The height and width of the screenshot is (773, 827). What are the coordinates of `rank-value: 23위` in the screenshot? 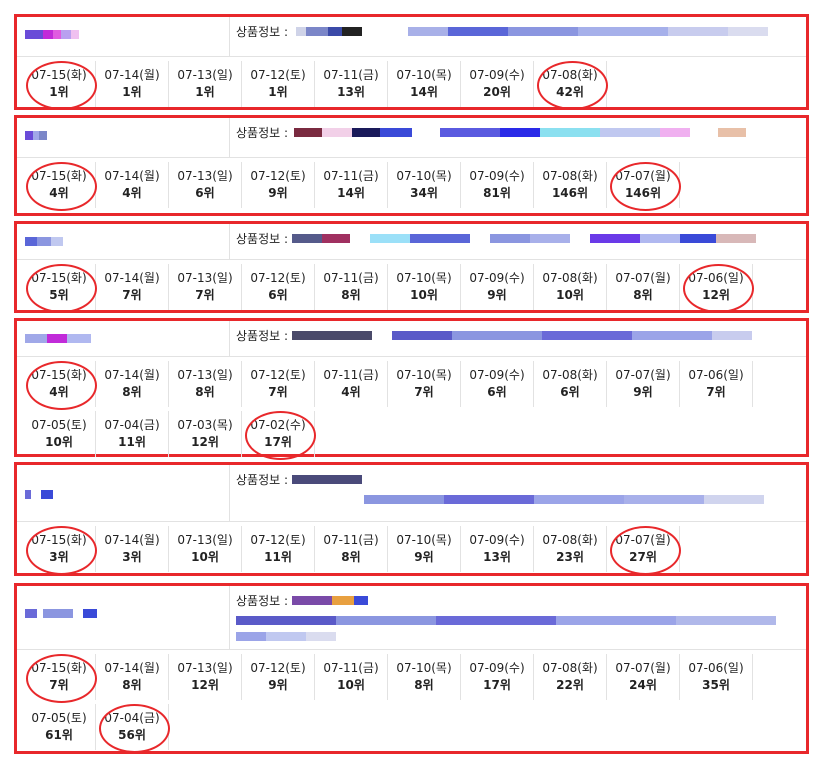 It's located at (570, 557).